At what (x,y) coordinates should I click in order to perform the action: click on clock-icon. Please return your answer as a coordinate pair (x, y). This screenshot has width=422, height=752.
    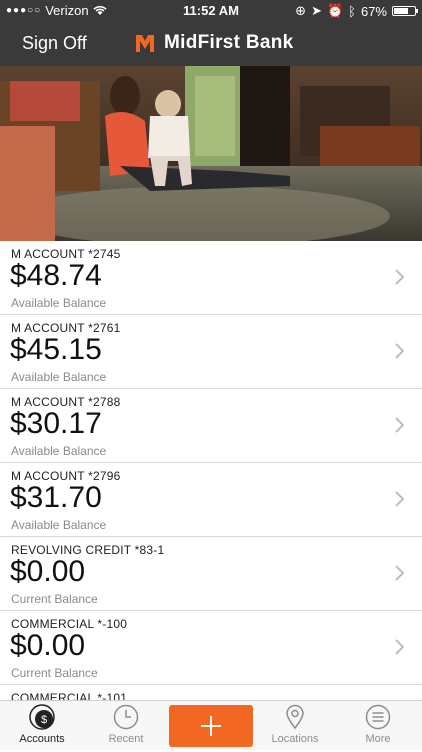
    Looking at the image, I should click on (126, 717).